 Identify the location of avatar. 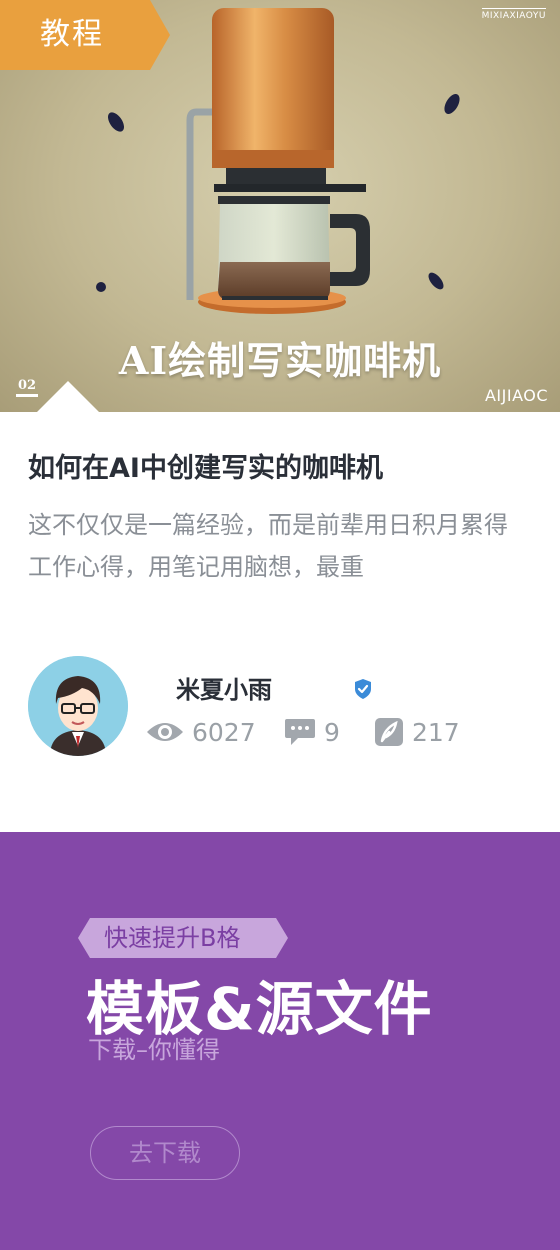
(78, 706).